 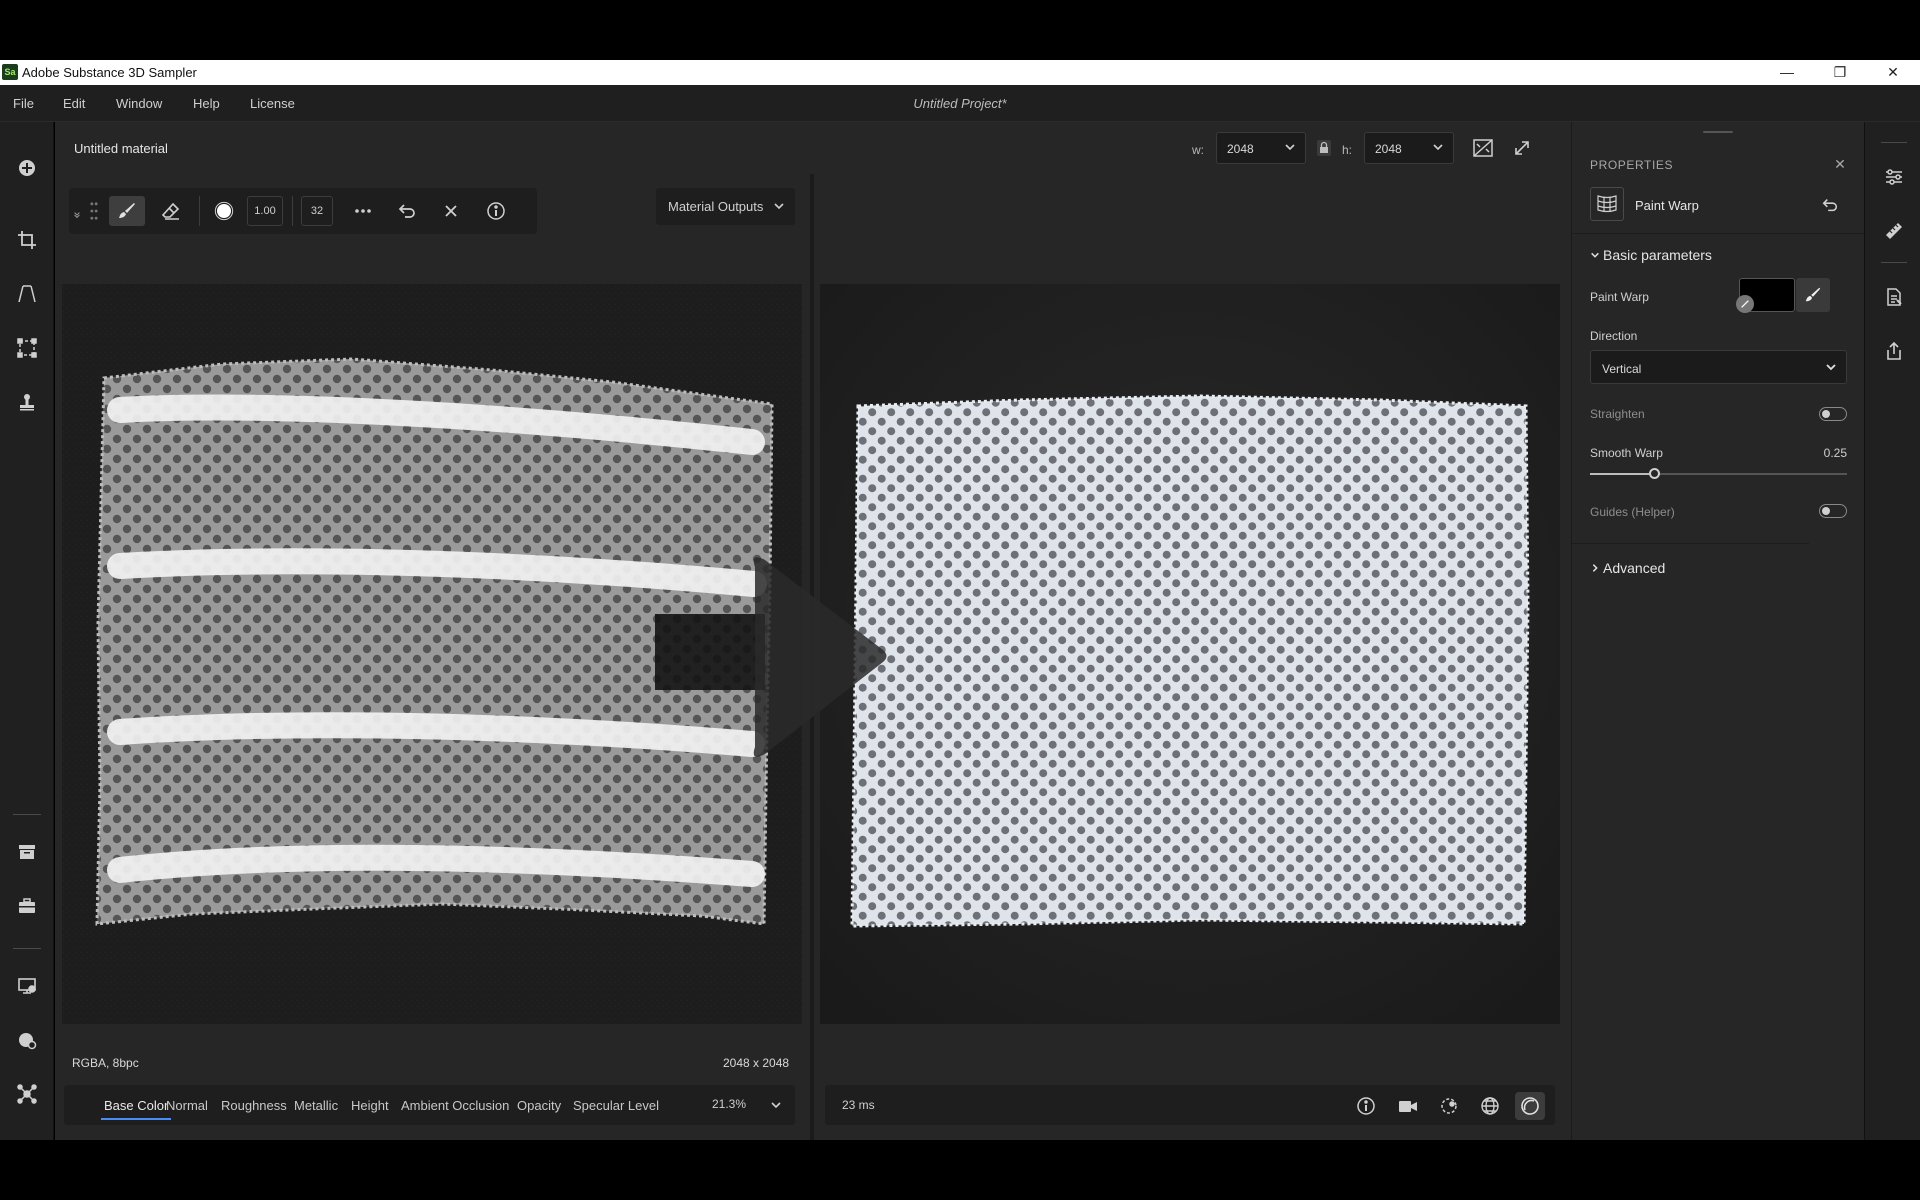 I want to click on environment-button, so click(x=1449, y=1106).